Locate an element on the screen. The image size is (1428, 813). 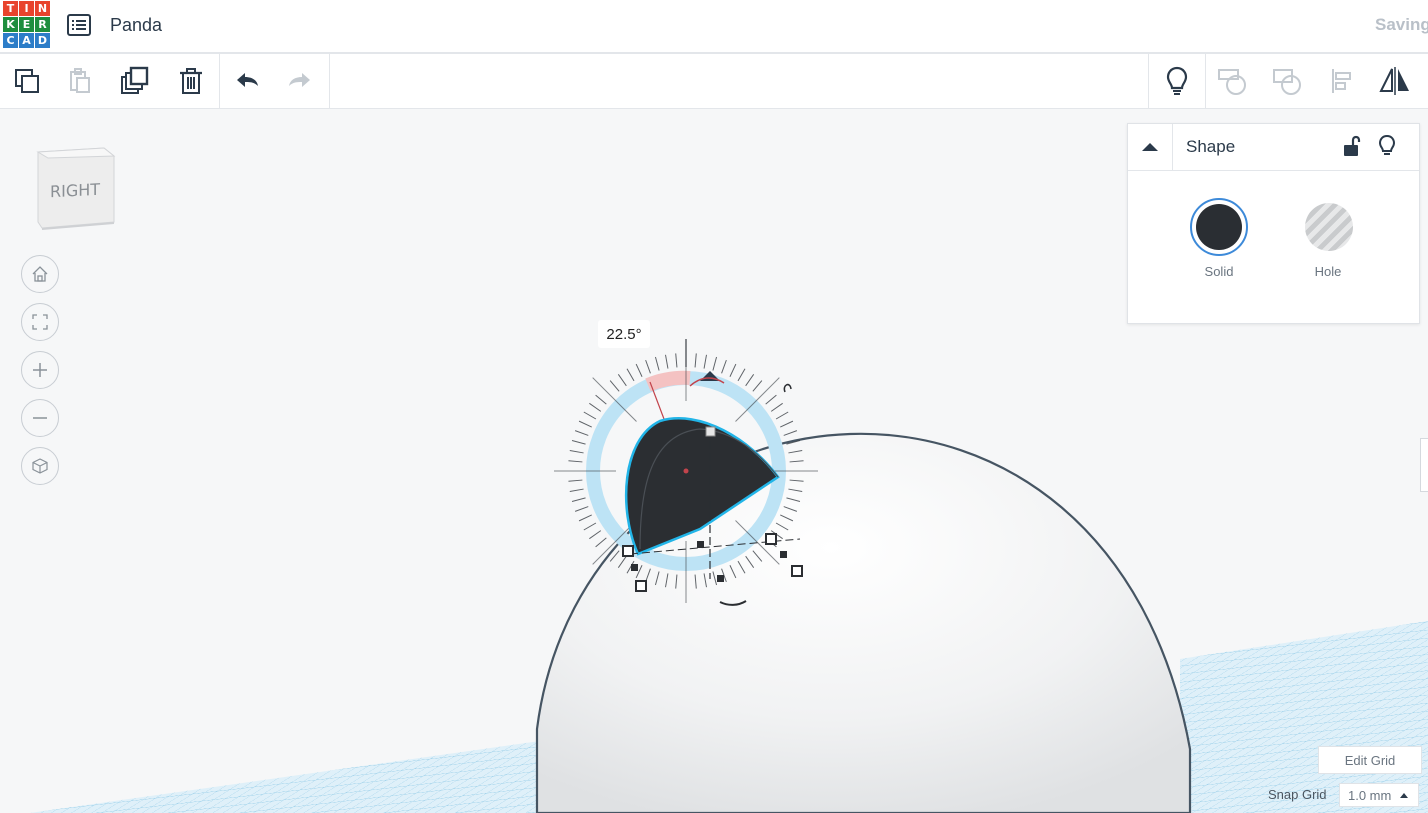
zoom-in-button is located at coordinates (40, 370).